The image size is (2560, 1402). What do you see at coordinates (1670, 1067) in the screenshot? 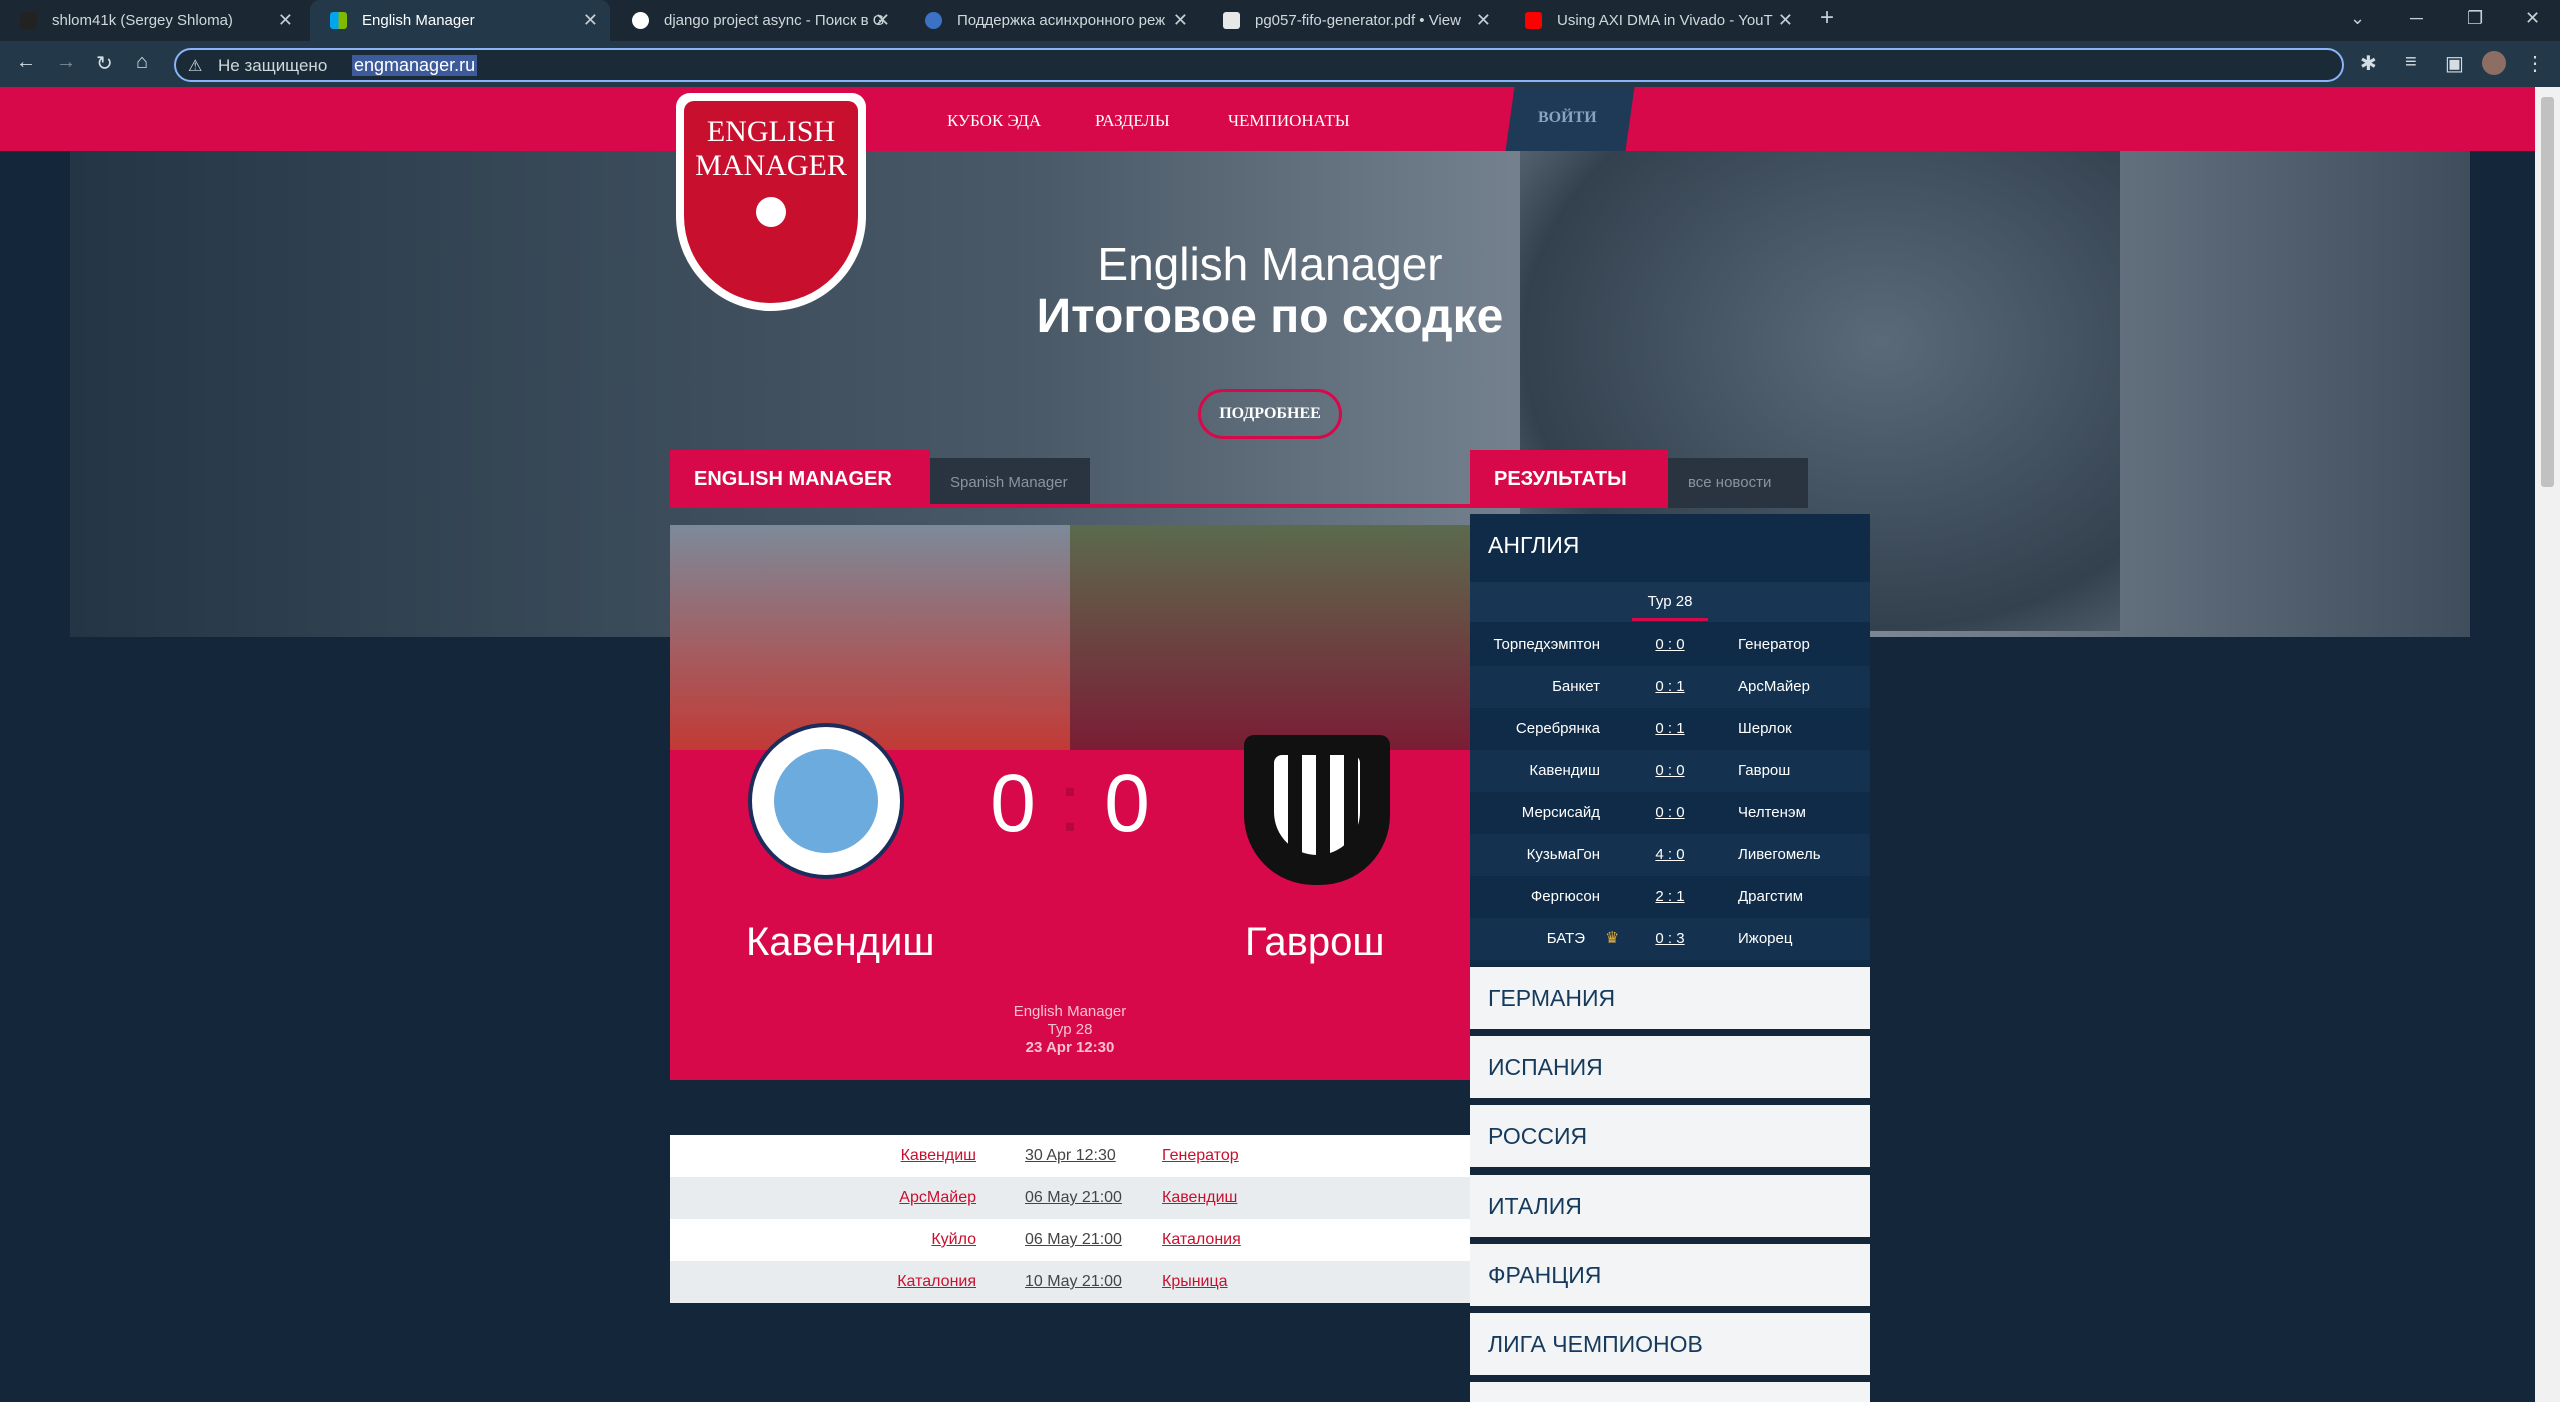
I see `league-spain: ИСПАНИЯ` at bounding box center [1670, 1067].